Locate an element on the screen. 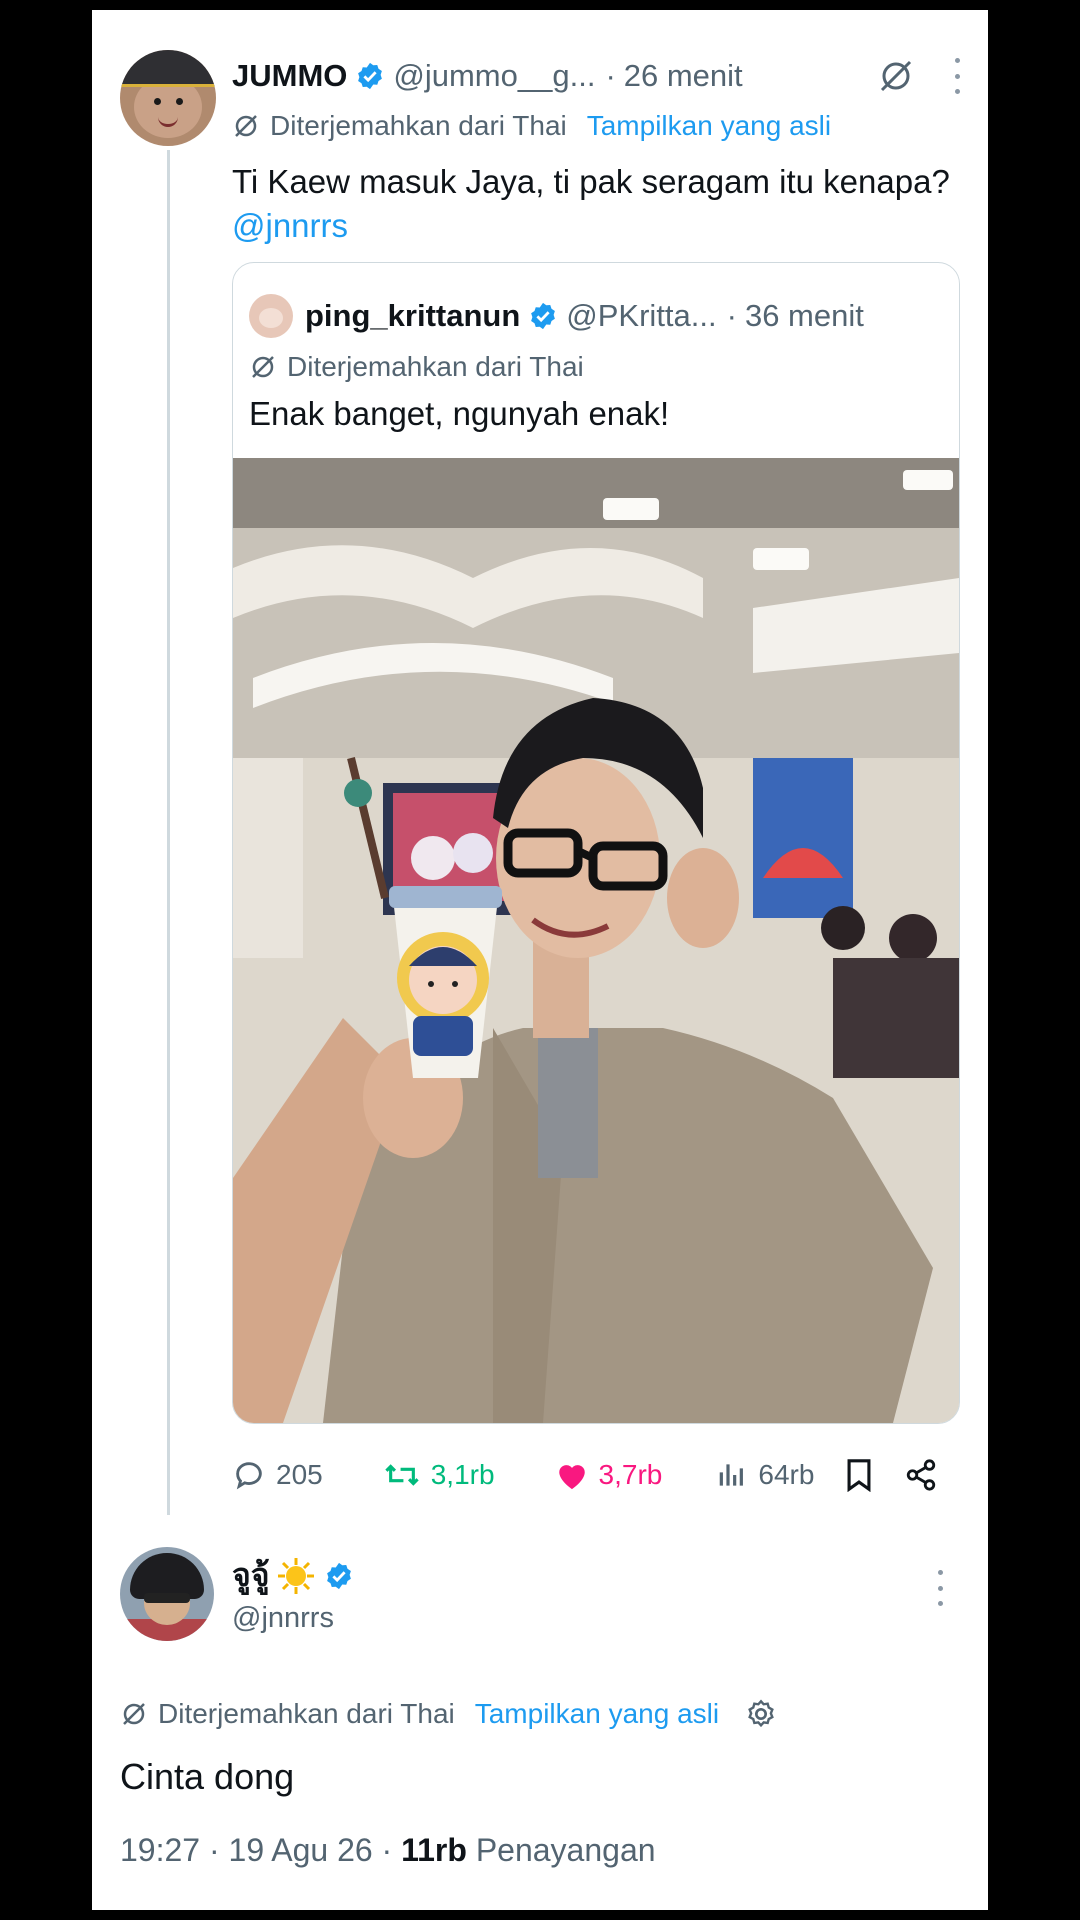 The height and width of the screenshot is (1920, 1080). share-button is located at coordinates (926, 1475).